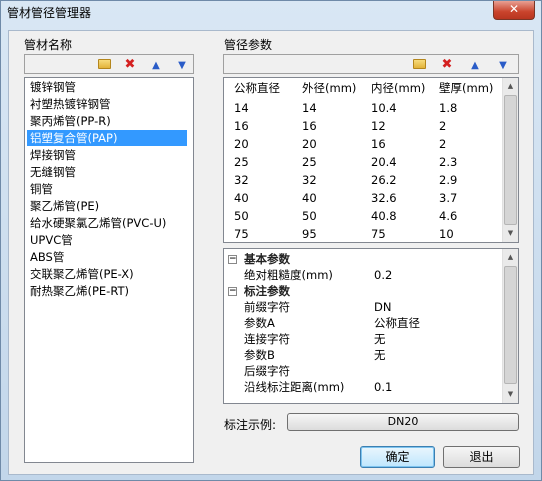  Describe the element at coordinates (109, 155) in the screenshot. I see `list-item: 焊接钢管` at that location.